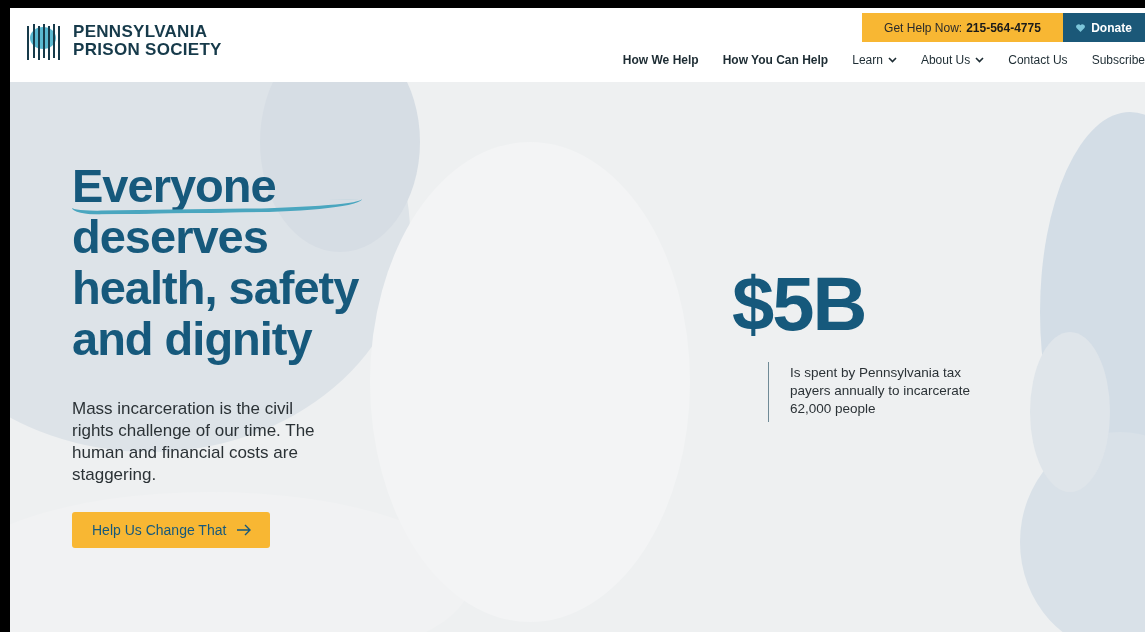 This screenshot has width=1145, height=632. I want to click on nav-link: How You Can Help, so click(775, 60).